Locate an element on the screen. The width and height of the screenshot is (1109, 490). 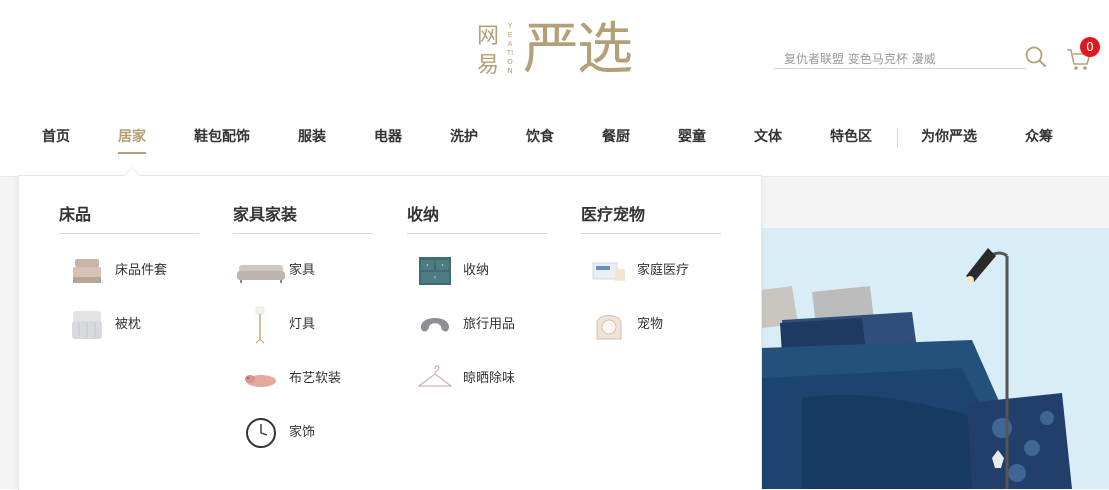
nav-item-baby: 婴童 is located at coordinates (692, 137).